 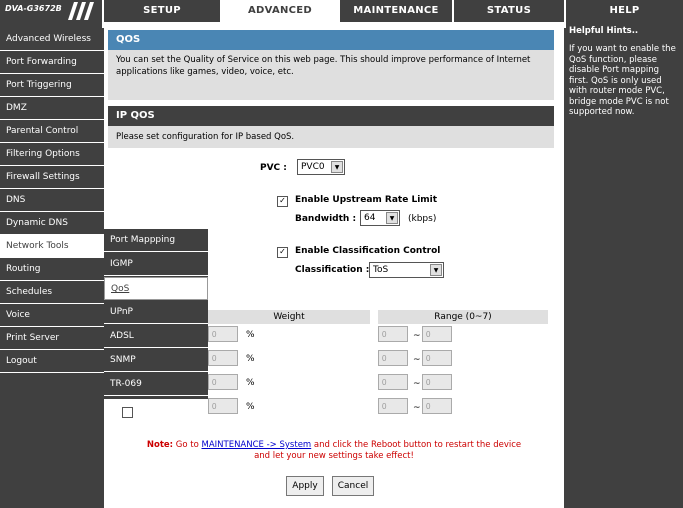 What do you see at coordinates (282, 252) in the screenshot?
I see `classification-checkbox: ✓` at bounding box center [282, 252].